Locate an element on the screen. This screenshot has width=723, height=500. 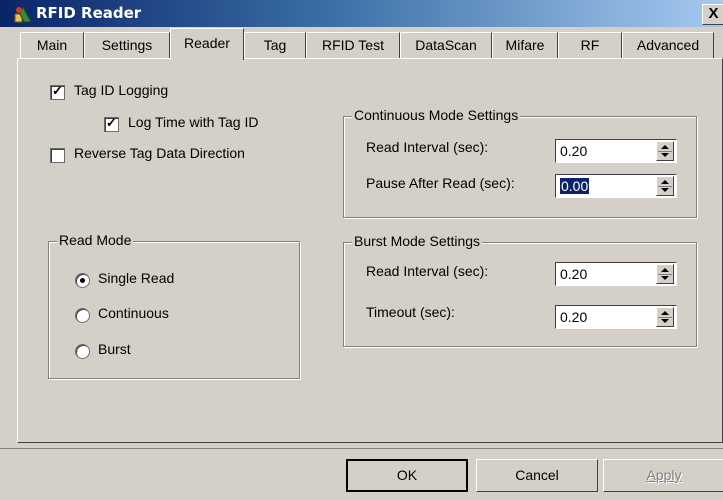
tag-id-logging-label: Tag ID Logging is located at coordinates (121, 90).